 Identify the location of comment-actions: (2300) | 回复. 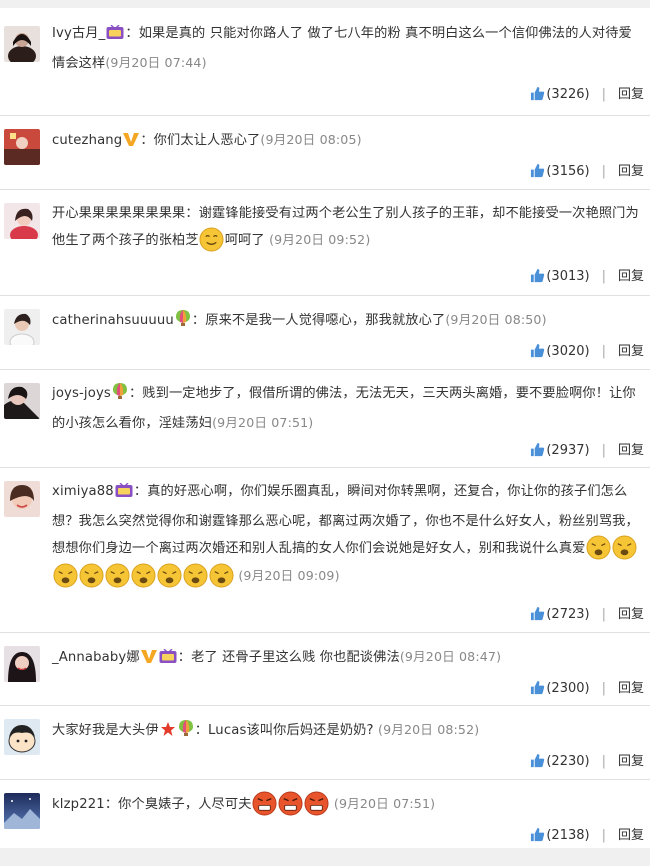
(587, 686).